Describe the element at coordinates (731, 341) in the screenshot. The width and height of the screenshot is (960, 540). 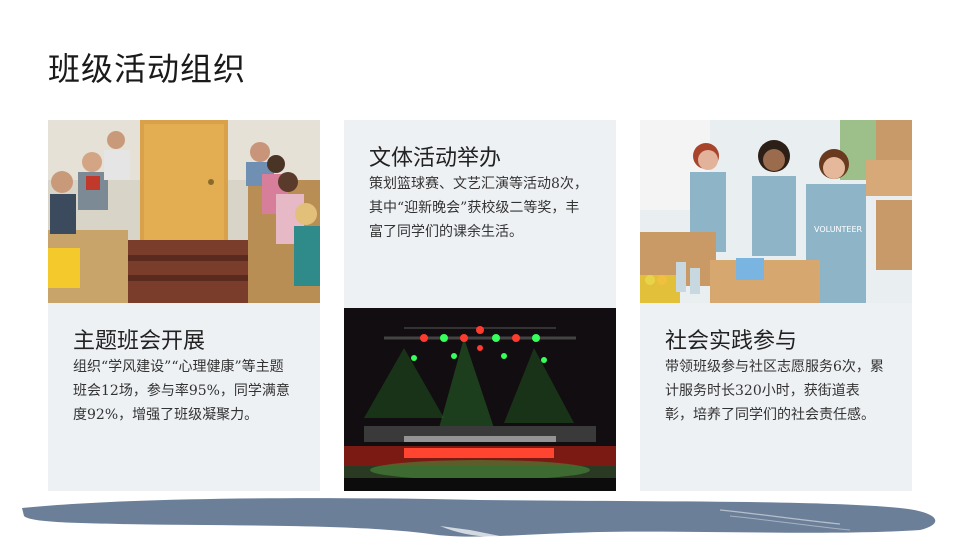
I see `social-practice-heading: 社会实践参与` at that location.